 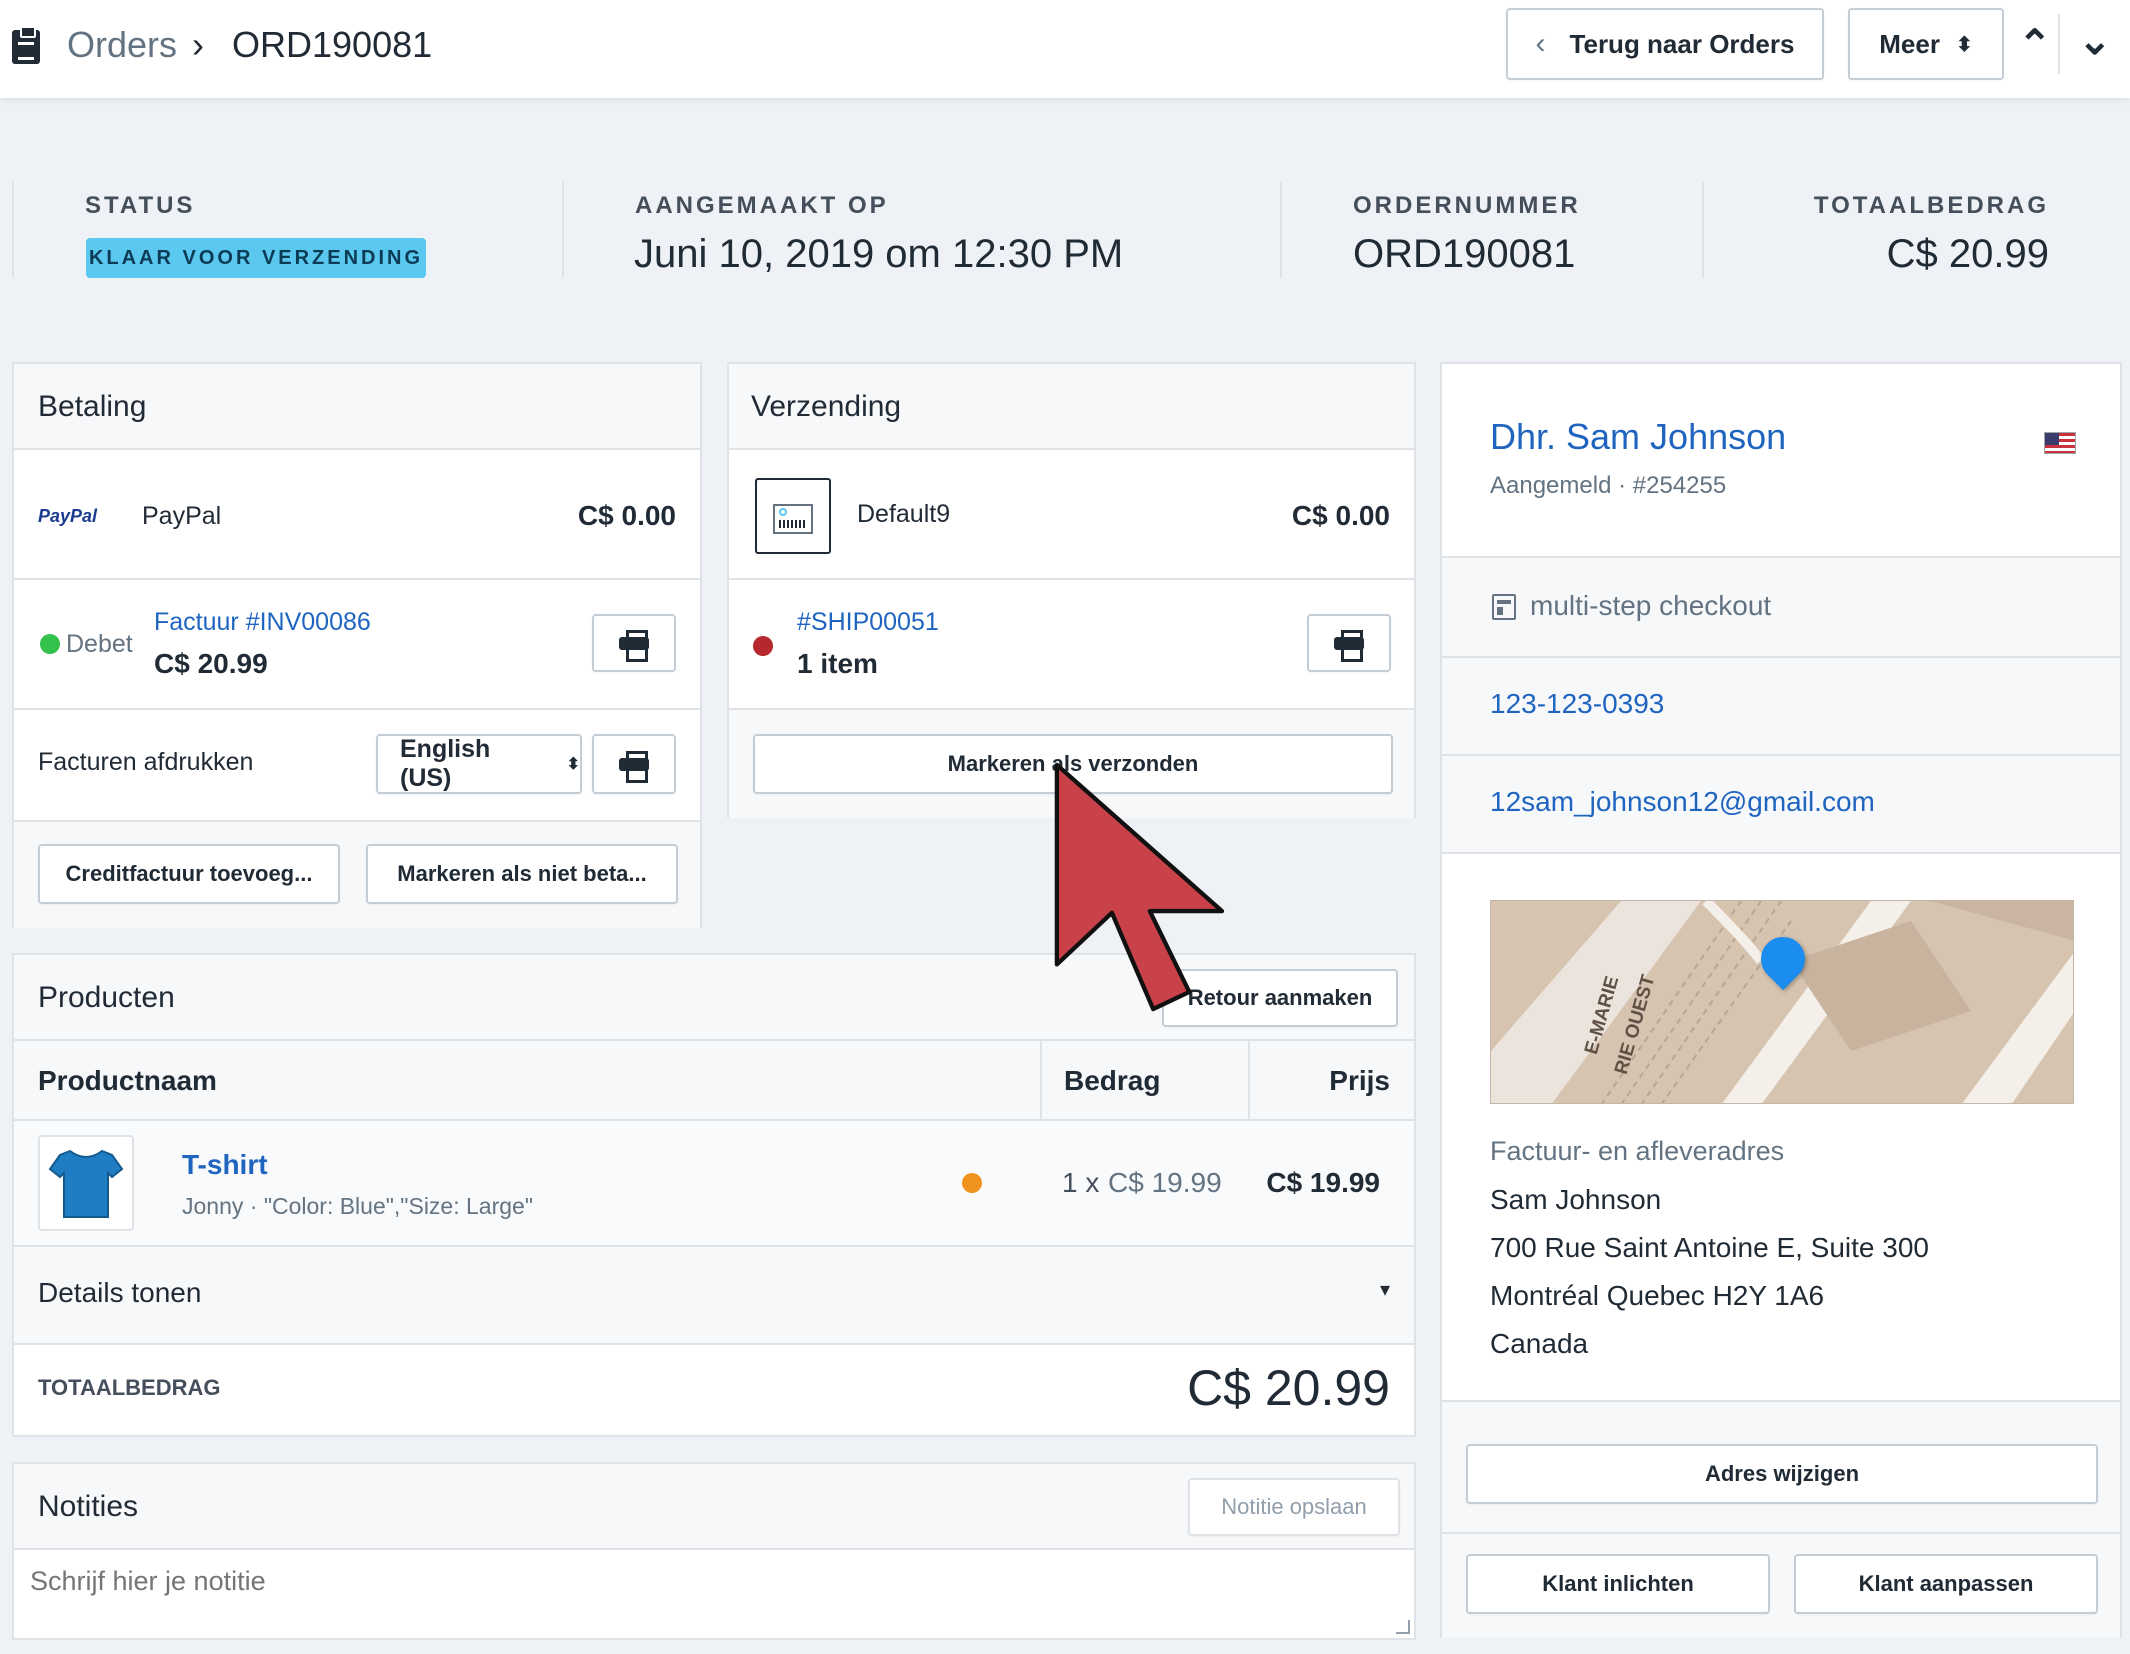 I want to click on tshirt-icon, so click(x=86, y=1183).